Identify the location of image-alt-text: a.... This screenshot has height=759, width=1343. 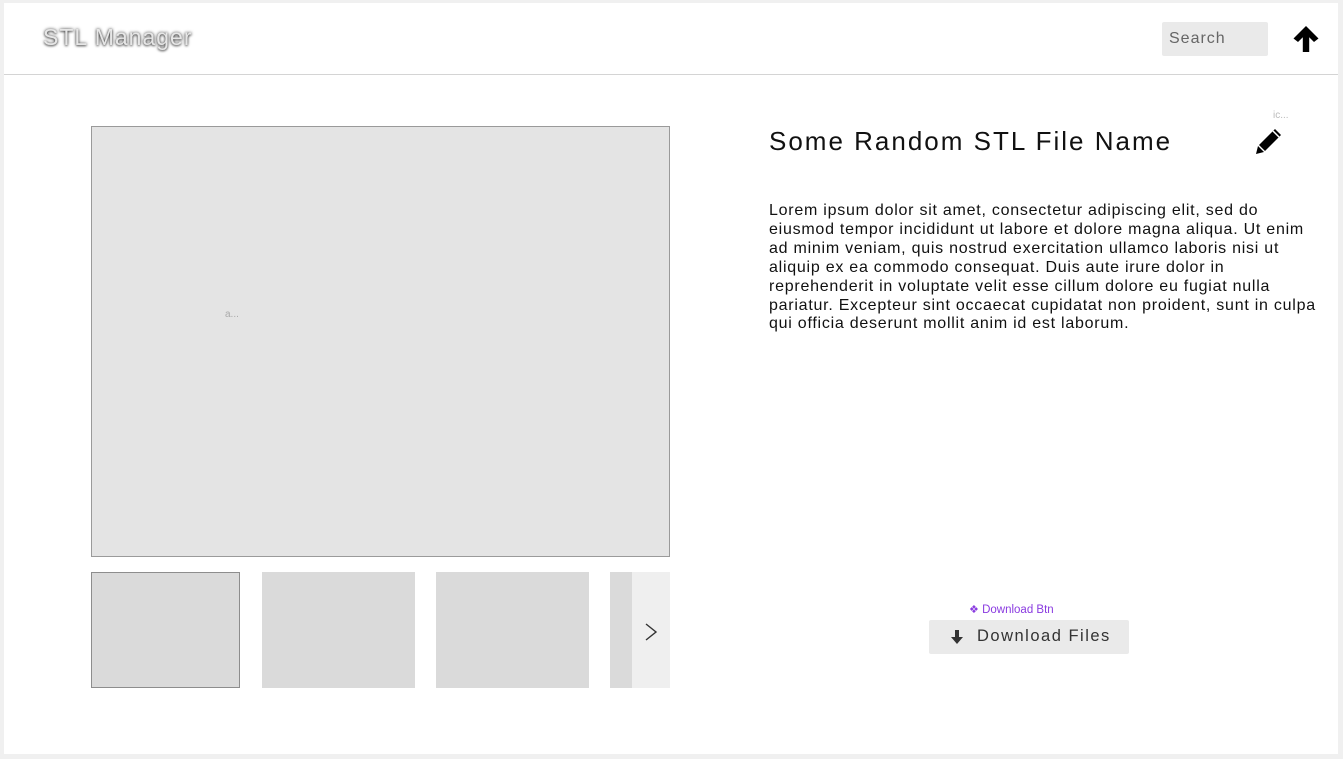
(232, 314).